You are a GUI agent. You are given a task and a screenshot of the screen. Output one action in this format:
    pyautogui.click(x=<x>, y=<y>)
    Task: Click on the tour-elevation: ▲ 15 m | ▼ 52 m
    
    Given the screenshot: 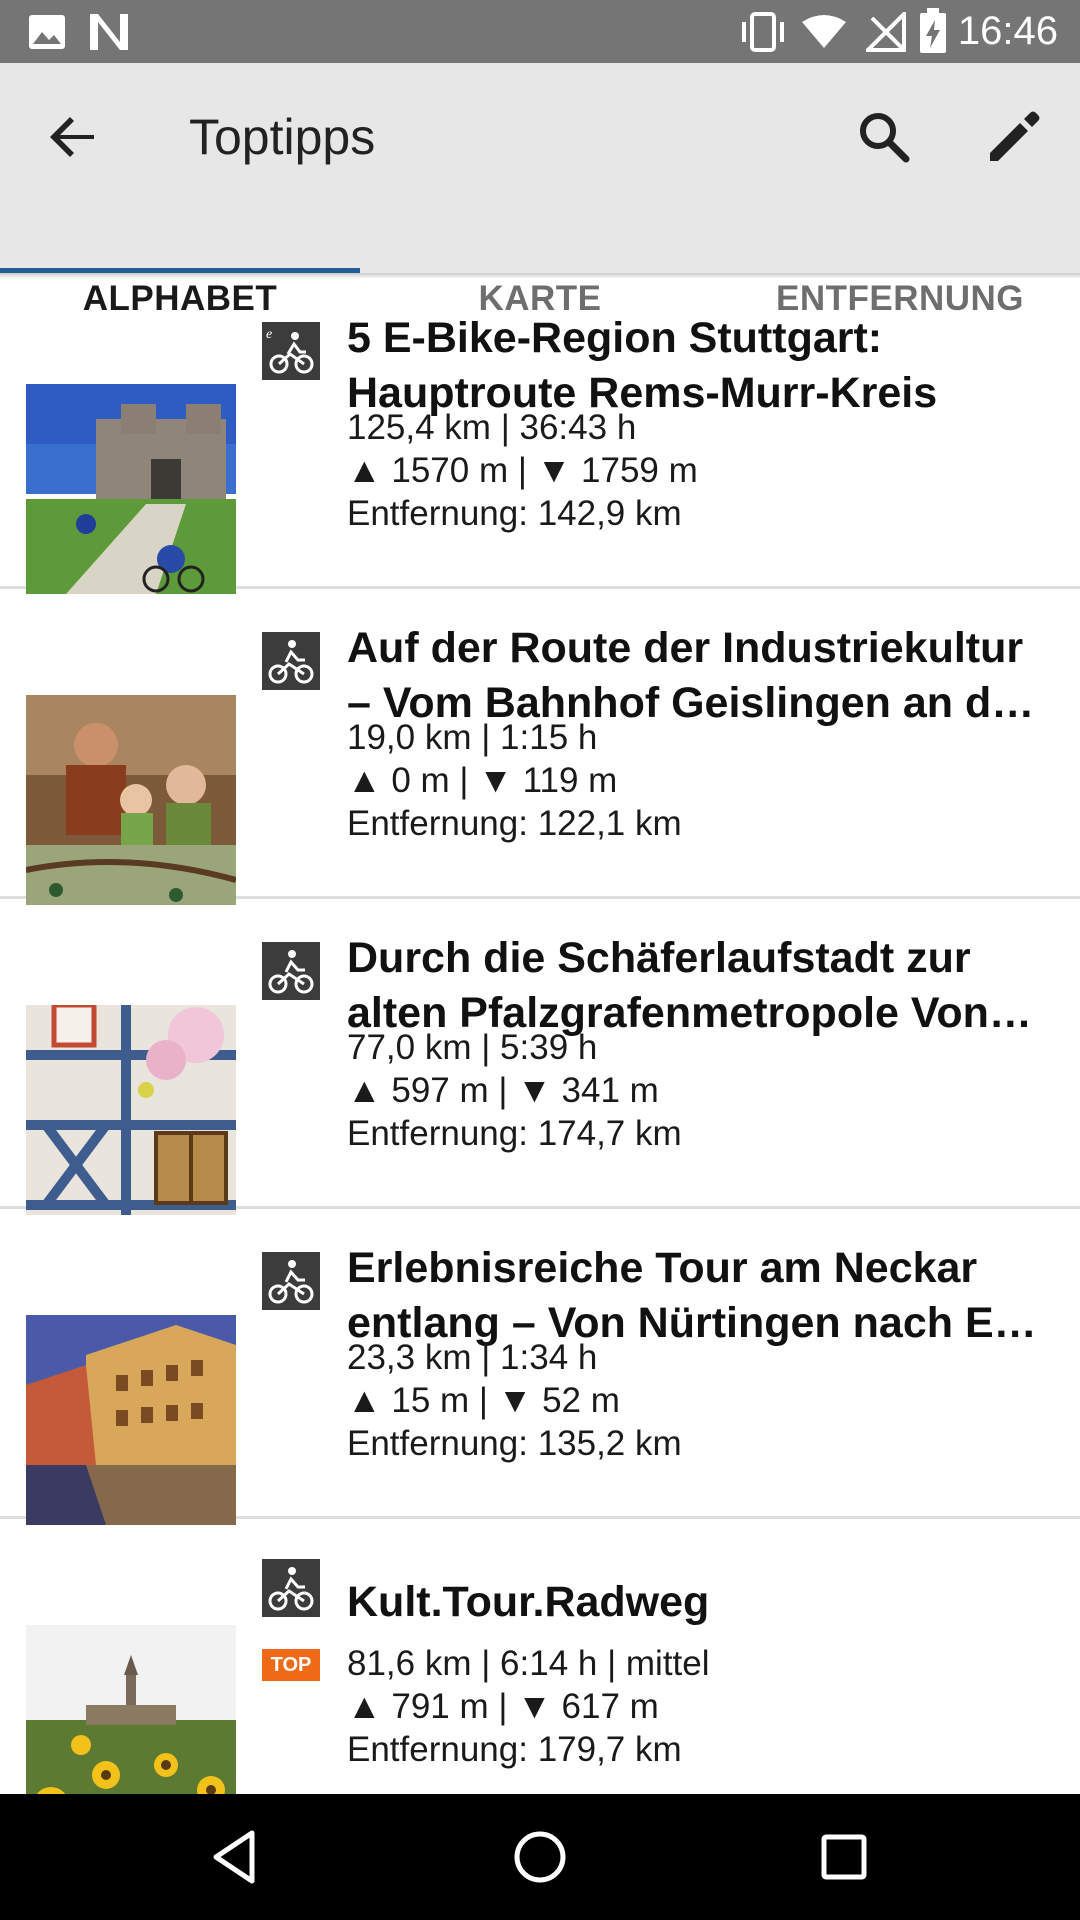 What is the action you would take?
    pyautogui.click(x=483, y=1400)
    